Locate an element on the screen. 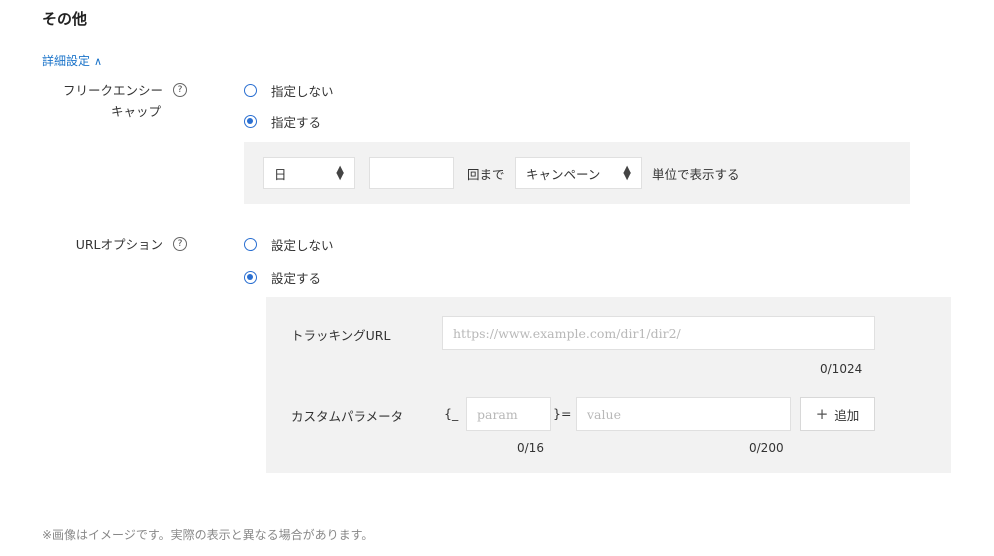 The image size is (994, 556). param-middle: }= is located at coordinates (562, 413).